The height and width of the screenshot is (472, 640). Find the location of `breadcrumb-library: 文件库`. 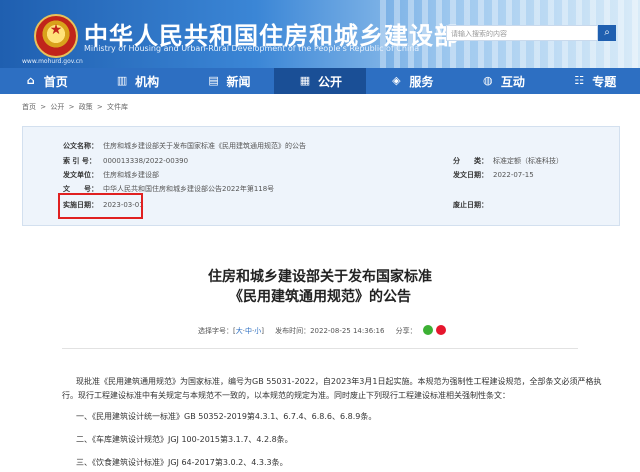

breadcrumb-library: 文件库 is located at coordinates (117, 107).